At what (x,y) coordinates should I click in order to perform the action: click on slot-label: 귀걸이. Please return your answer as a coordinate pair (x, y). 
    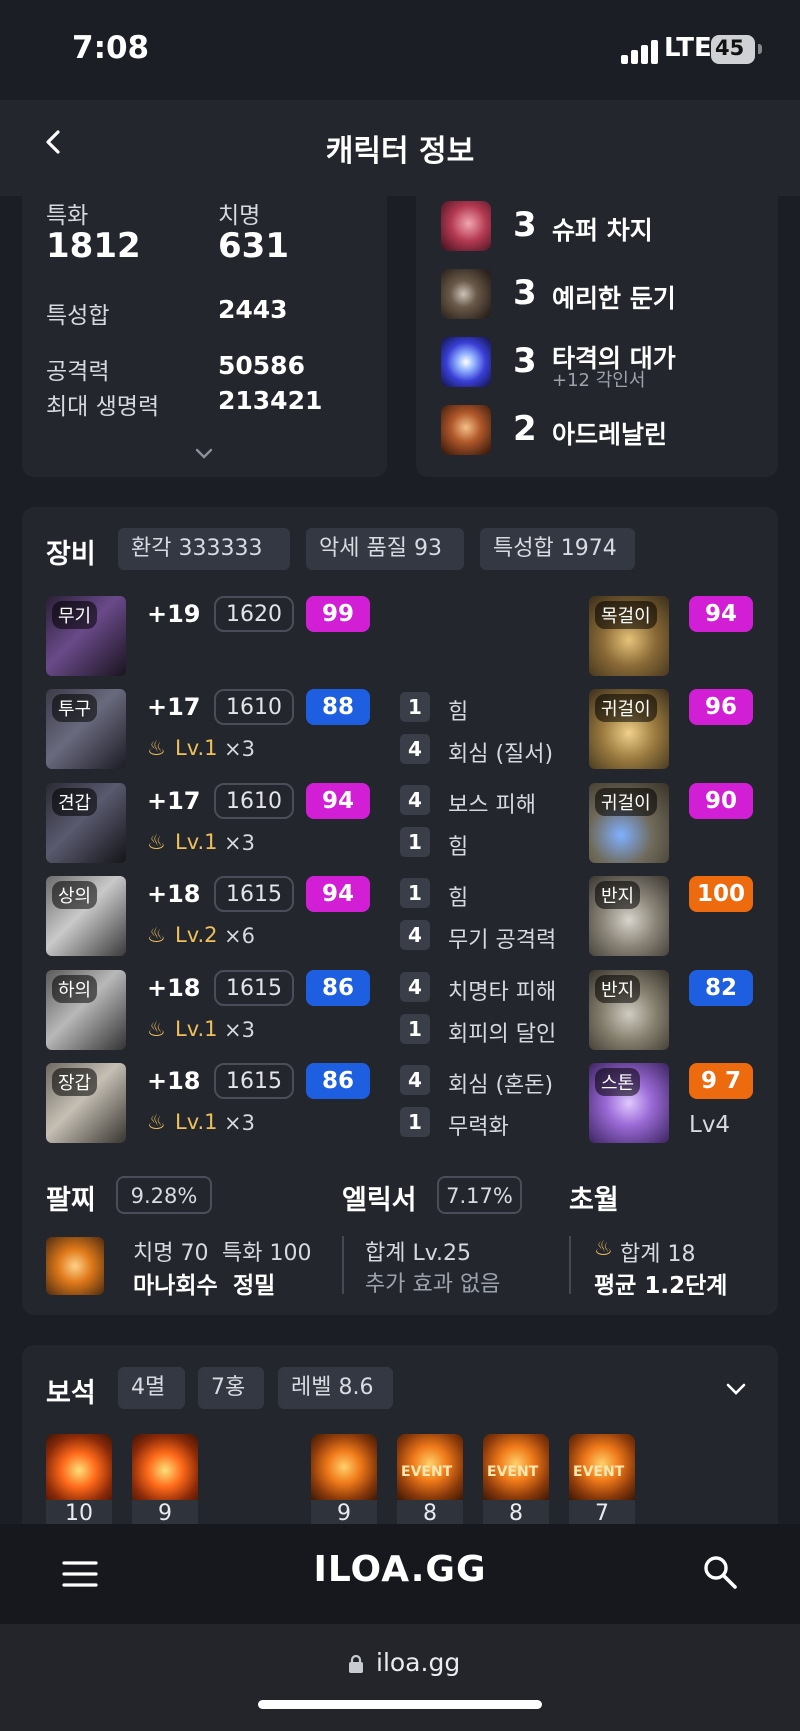
    Looking at the image, I should click on (626, 708).